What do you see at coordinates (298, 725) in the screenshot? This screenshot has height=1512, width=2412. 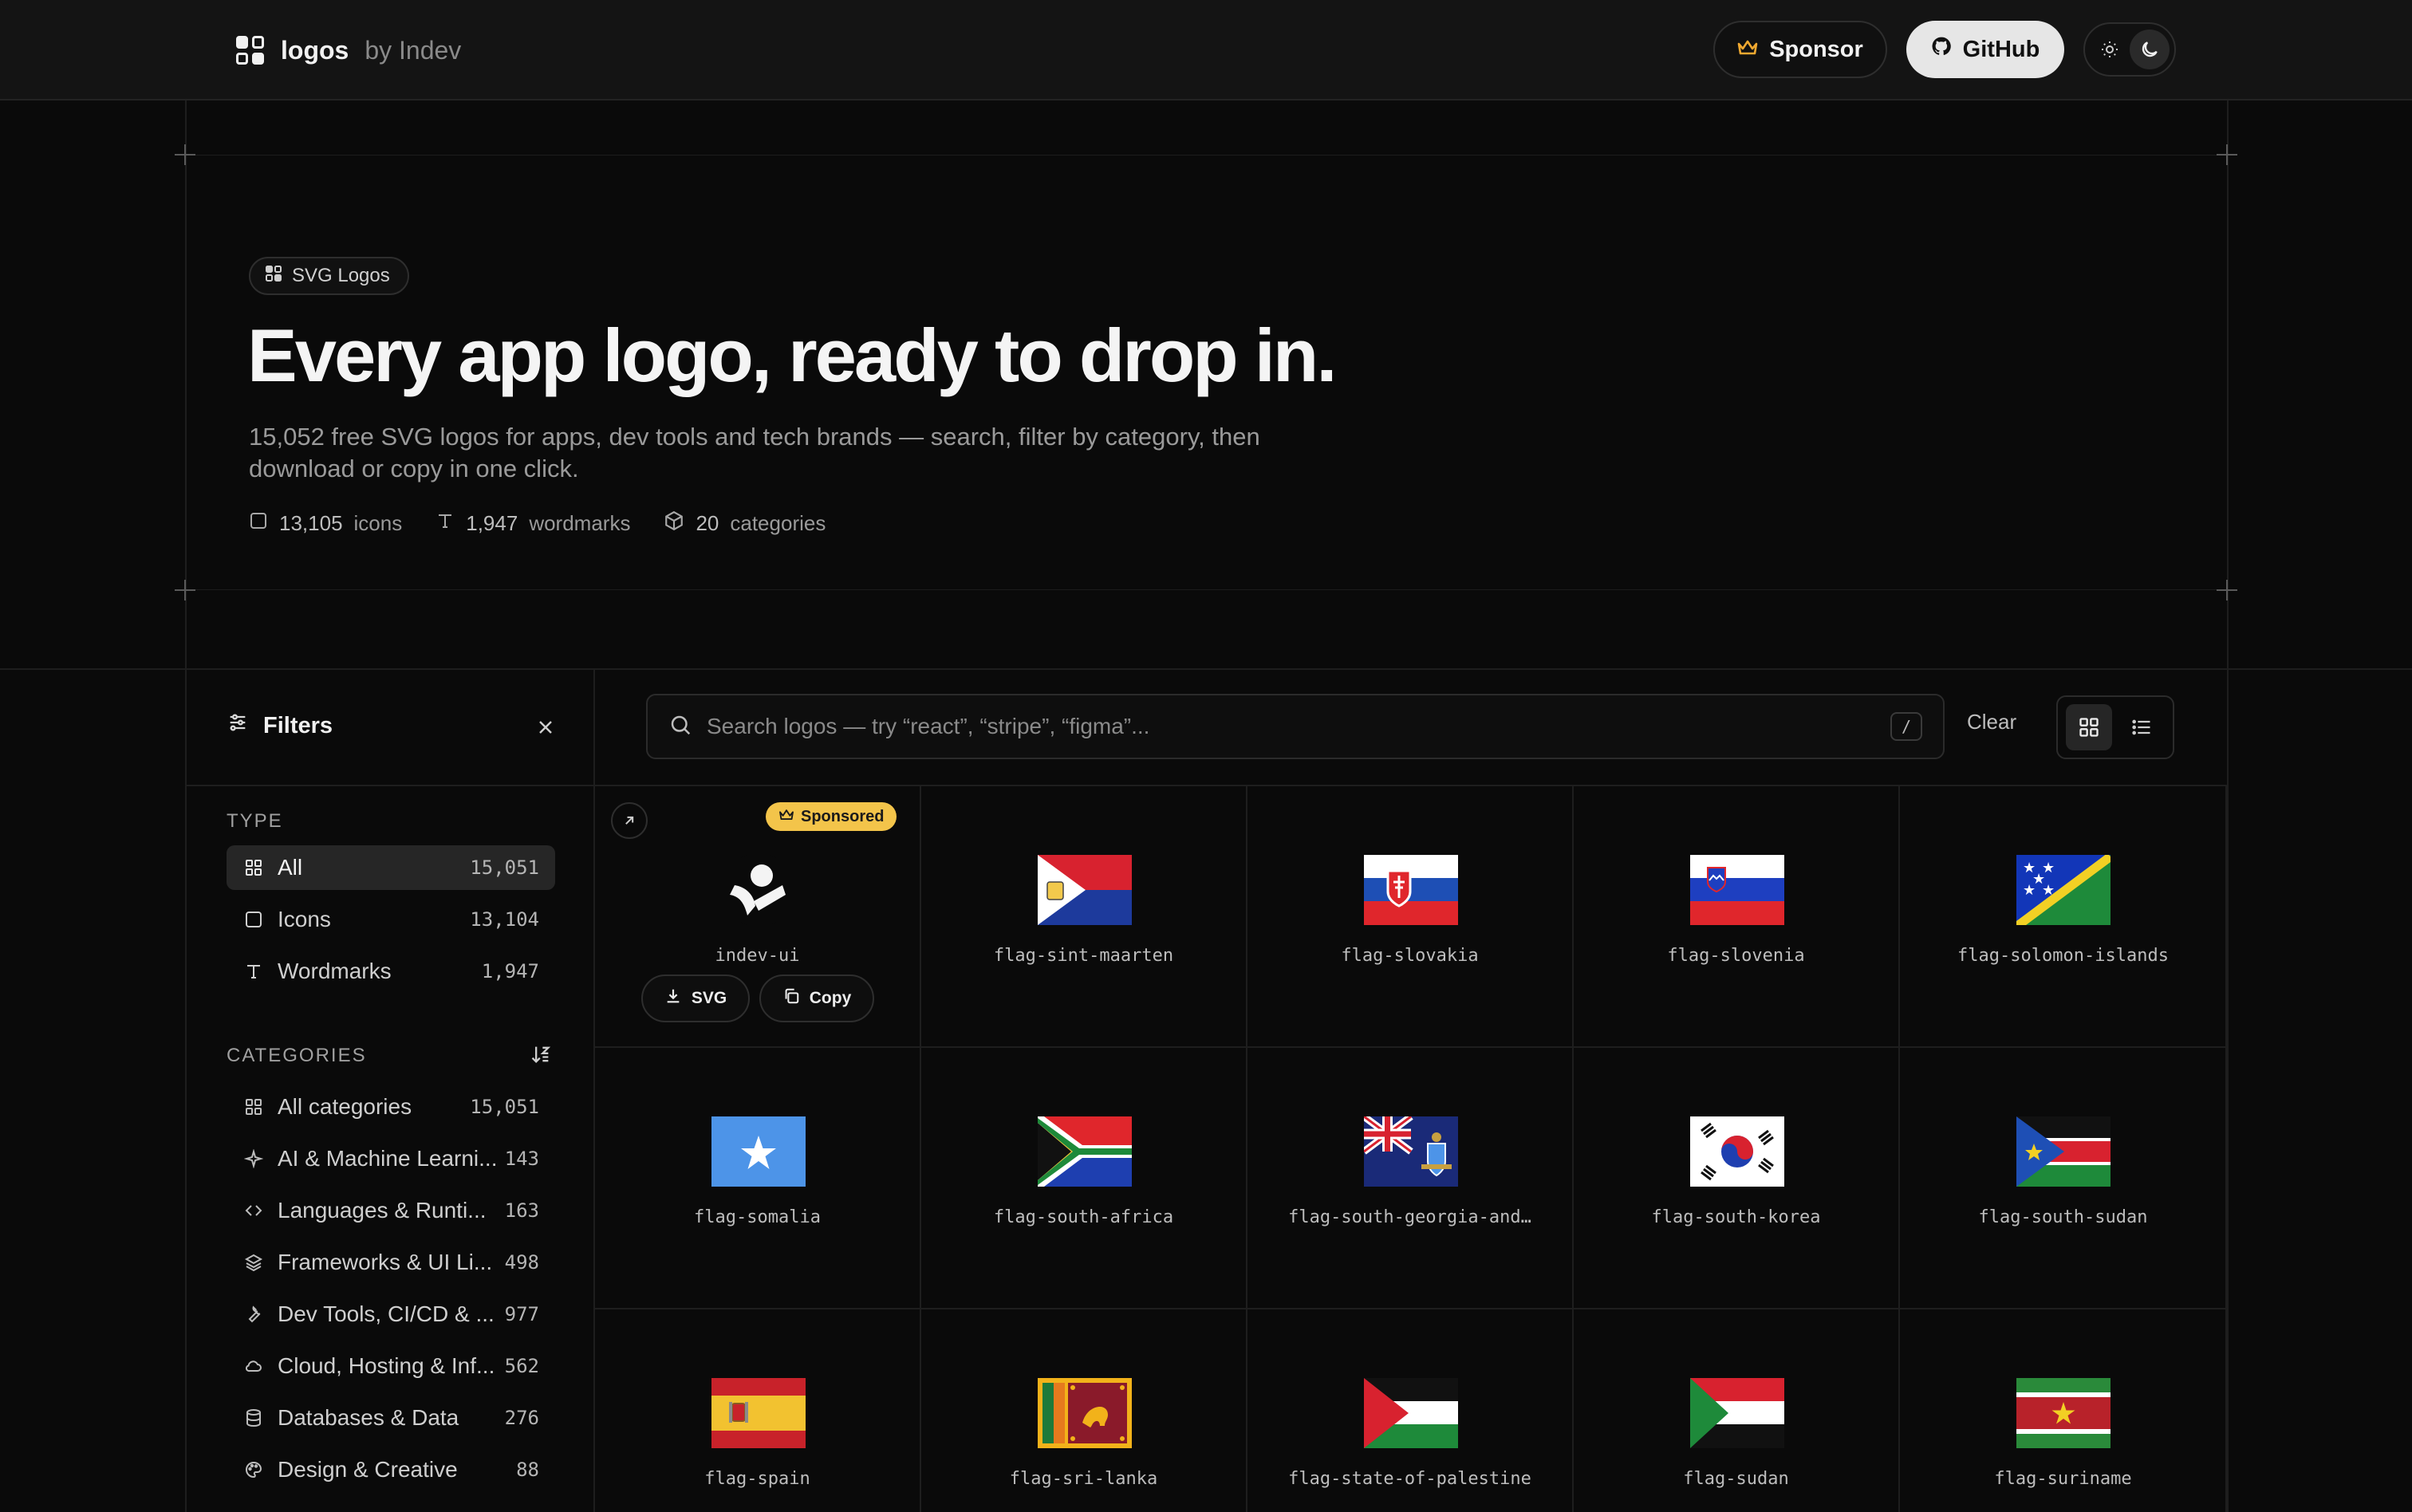 I see `filters-label: Filters` at bounding box center [298, 725].